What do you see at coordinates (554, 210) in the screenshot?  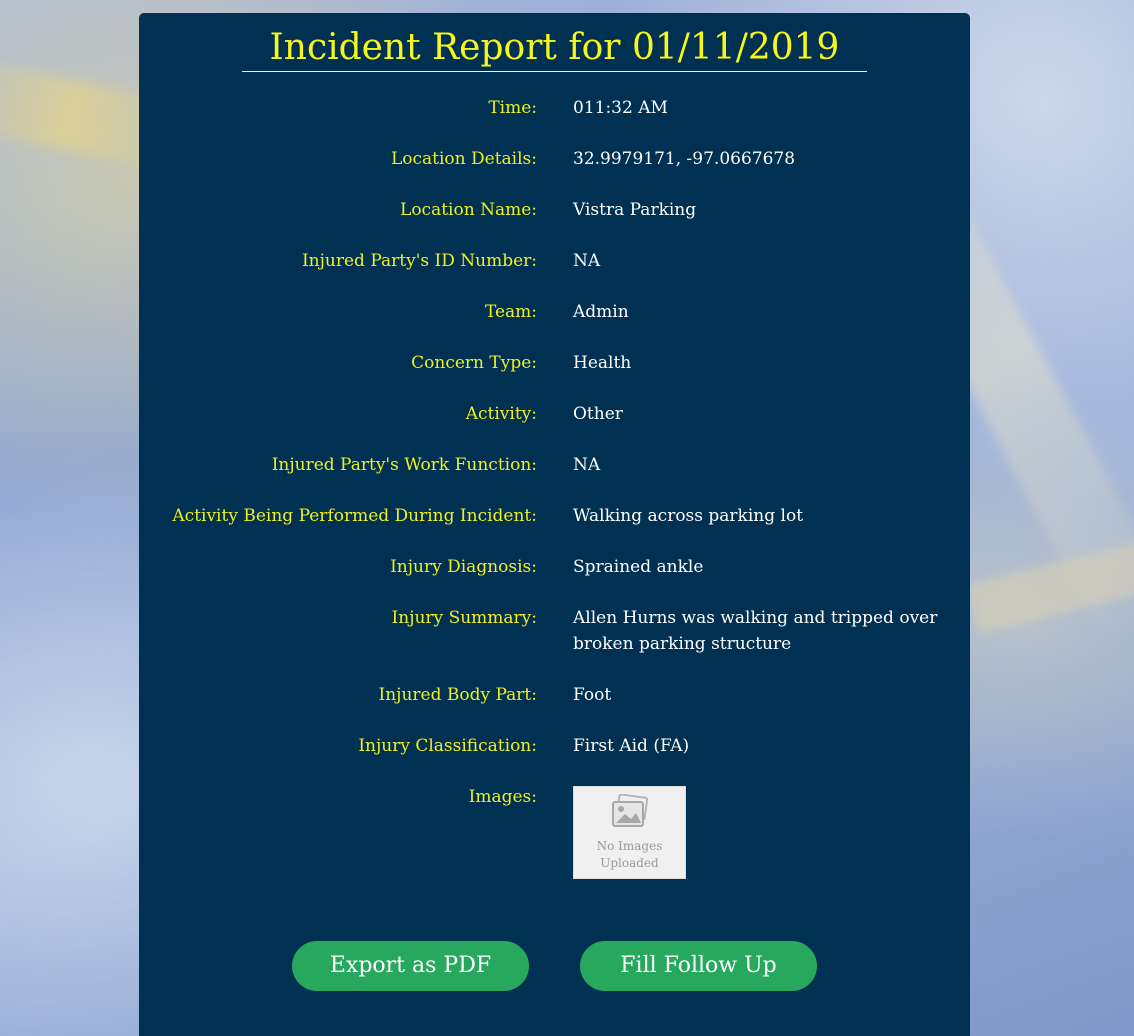 I see `field-row-location-name: Location Name: Vistra Parking` at bounding box center [554, 210].